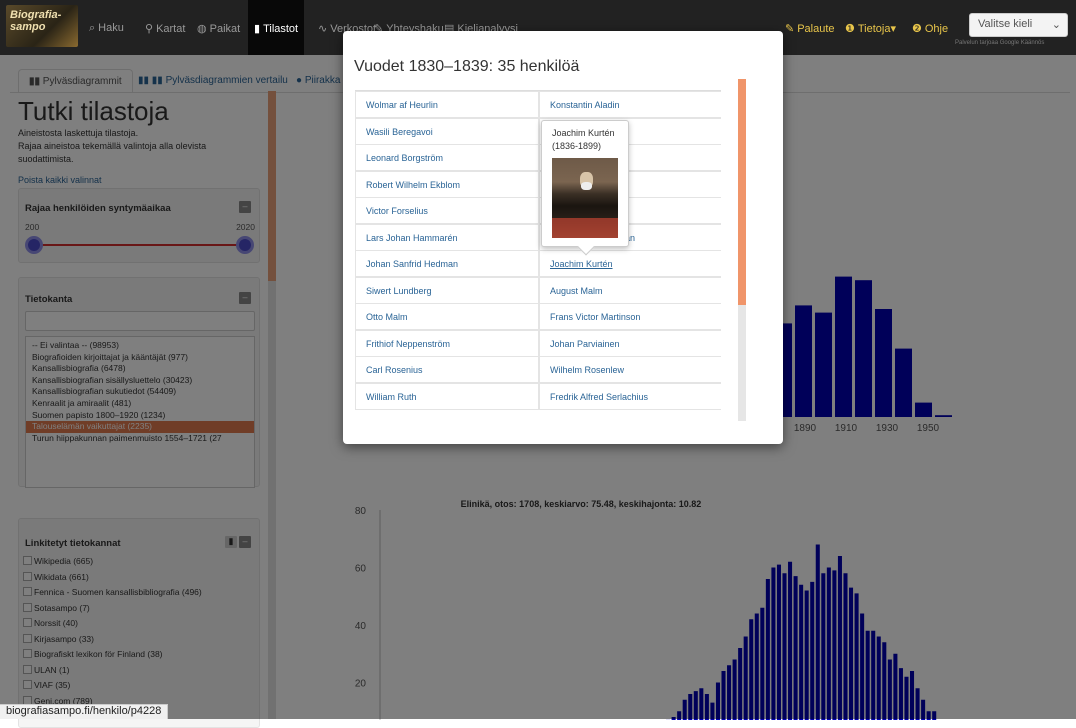  Describe the element at coordinates (850, 29) in the screenshot. I see `info-icon: ❶` at that location.